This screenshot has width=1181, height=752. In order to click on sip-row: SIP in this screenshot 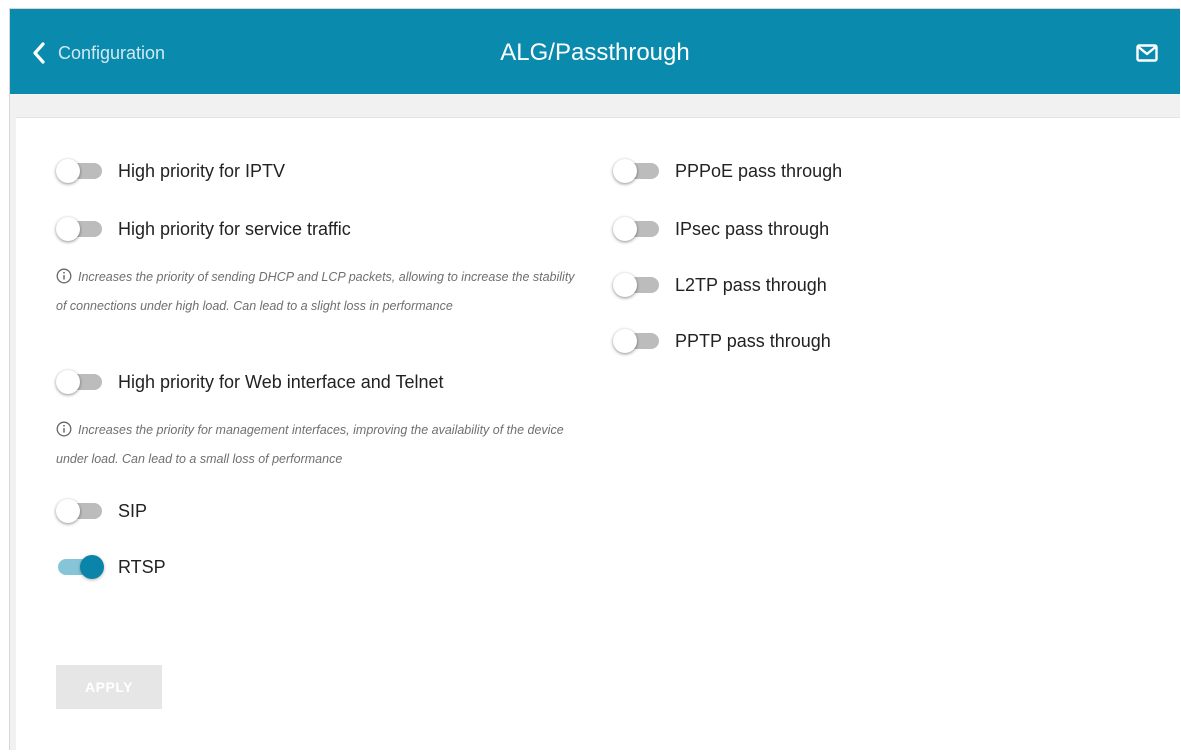, I will do `click(101, 511)`.